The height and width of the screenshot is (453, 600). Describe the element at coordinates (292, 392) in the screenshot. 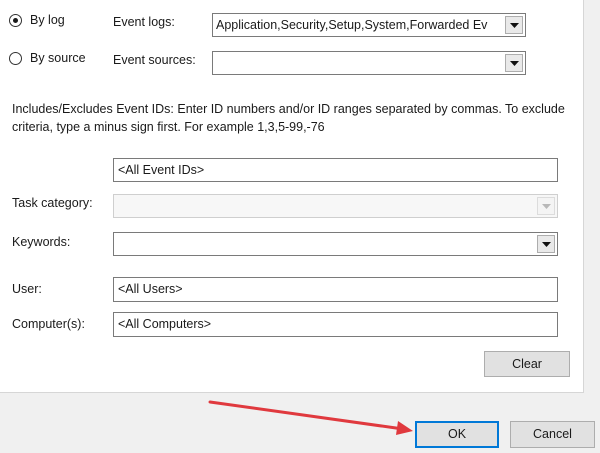

I see `panel-border-bottom` at that location.